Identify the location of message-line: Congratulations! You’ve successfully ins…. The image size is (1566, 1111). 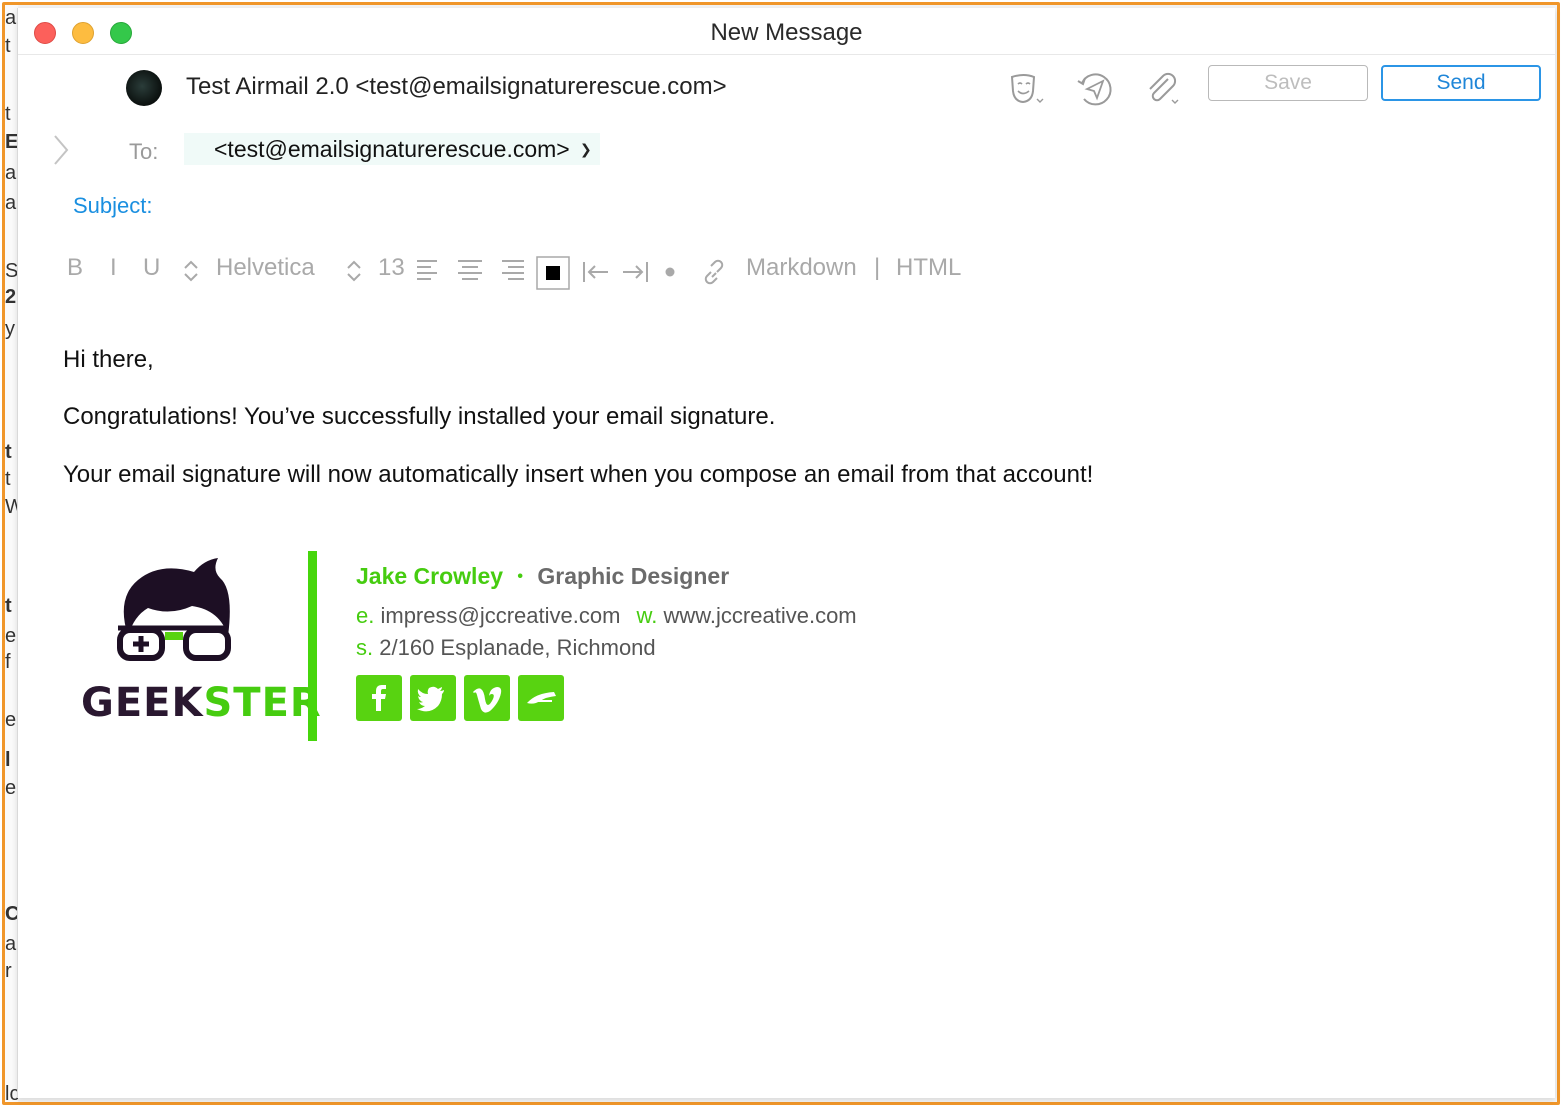
(419, 417).